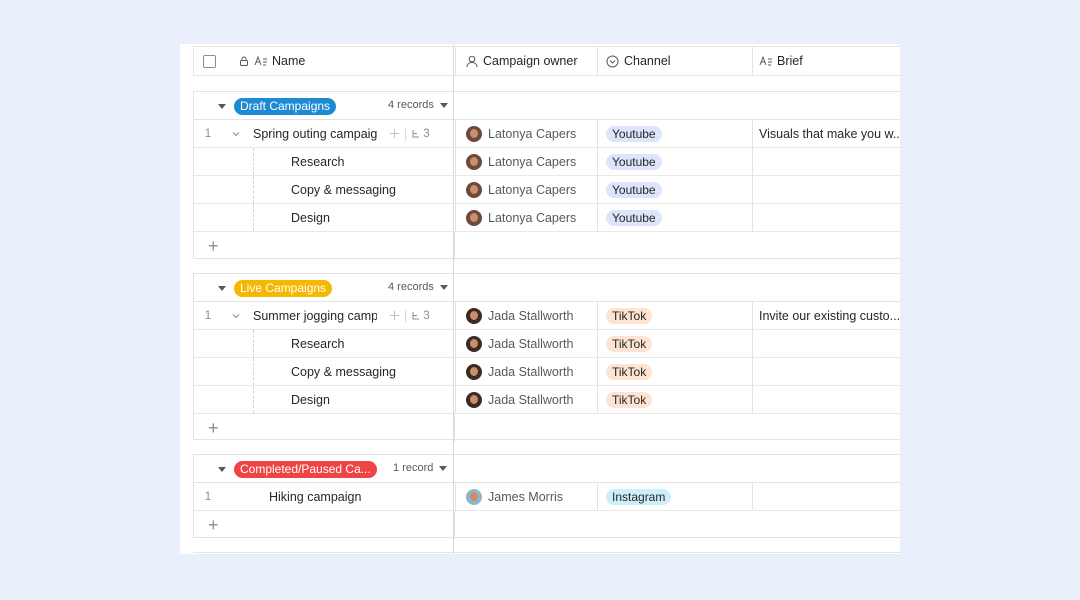 The height and width of the screenshot is (600, 1080). I want to click on name-header-label: Name, so click(289, 61).